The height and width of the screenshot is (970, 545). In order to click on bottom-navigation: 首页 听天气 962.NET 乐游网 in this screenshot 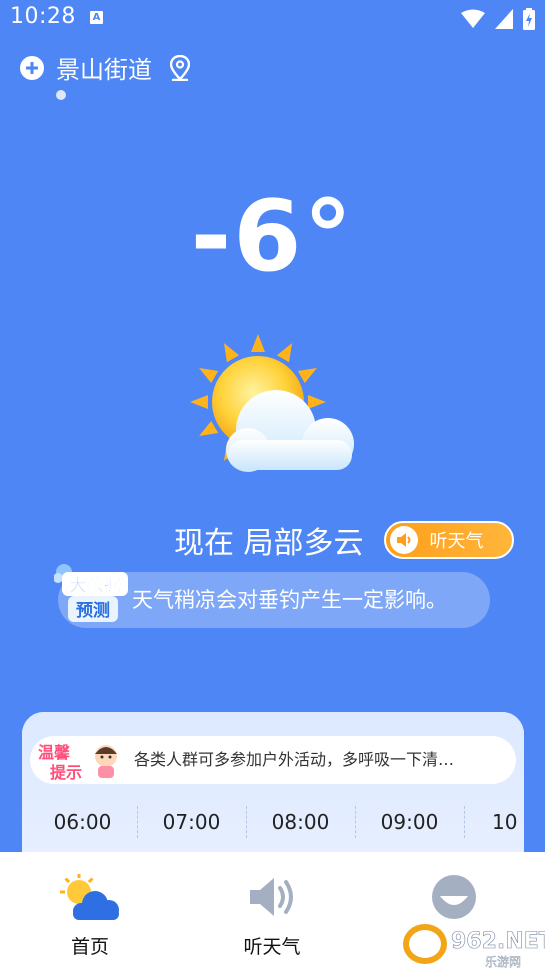, I will do `click(272, 911)`.